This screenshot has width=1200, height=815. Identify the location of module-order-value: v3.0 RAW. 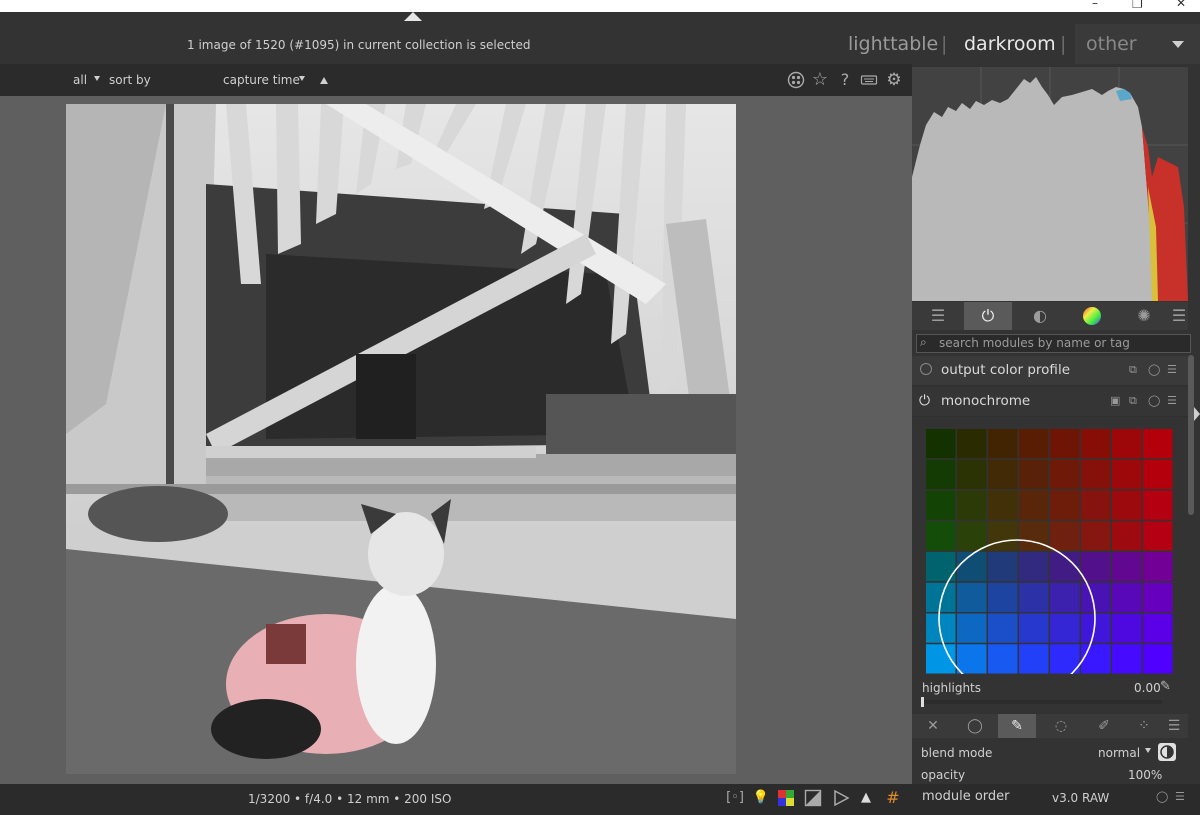
(1080, 798).